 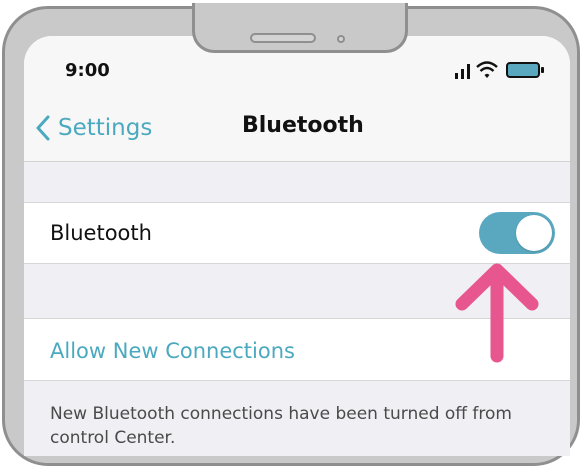 I want to click on bluetooth-setting-row: Bluetooth, so click(x=297, y=233).